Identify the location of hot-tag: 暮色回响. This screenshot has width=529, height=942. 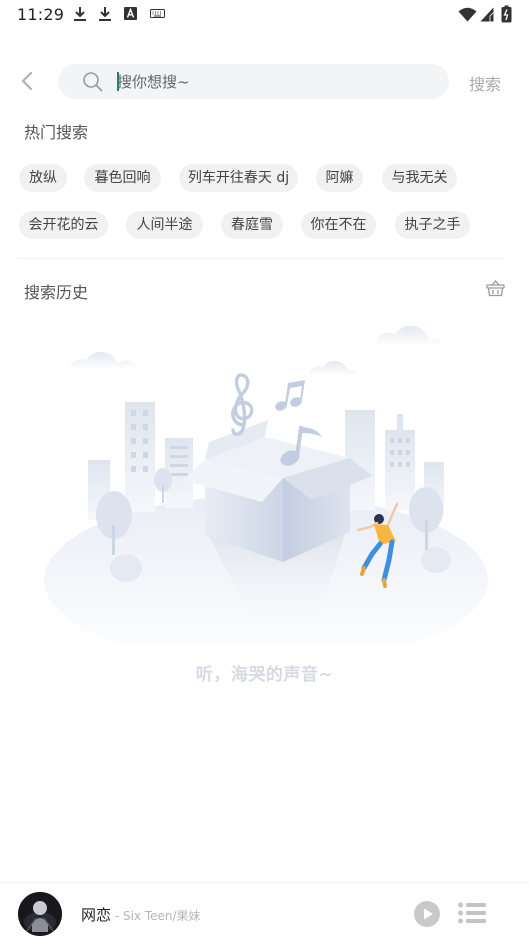
(122, 178).